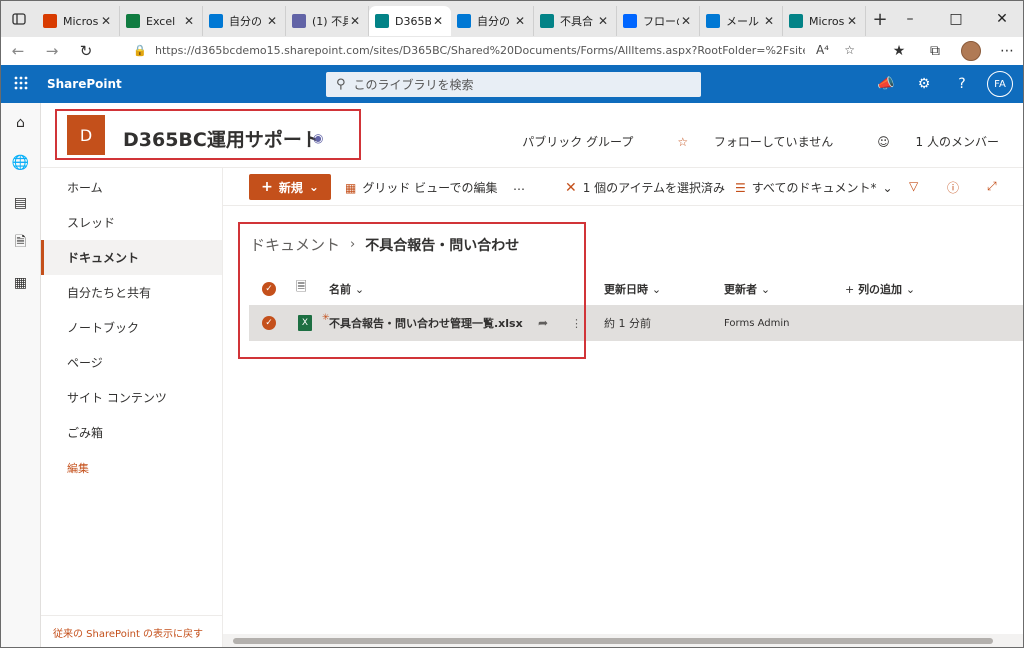 The height and width of the screenshot is (648, 1024). I want to click on nav-edit-link: 編集, so click(131, 467).